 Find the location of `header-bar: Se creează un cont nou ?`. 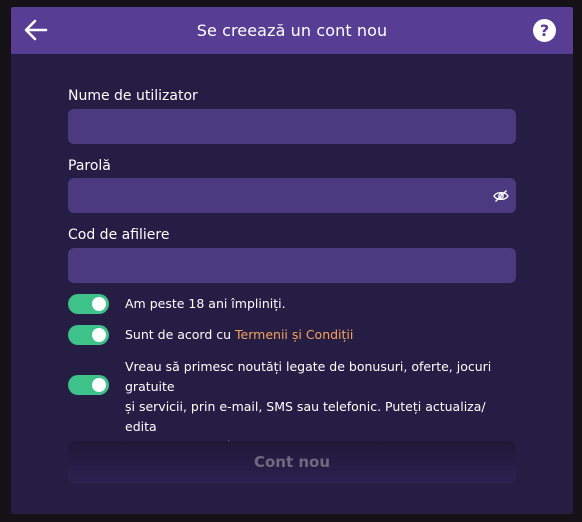

header-bar: Se creează un cont nou ? is located at coordinates (292, 30).